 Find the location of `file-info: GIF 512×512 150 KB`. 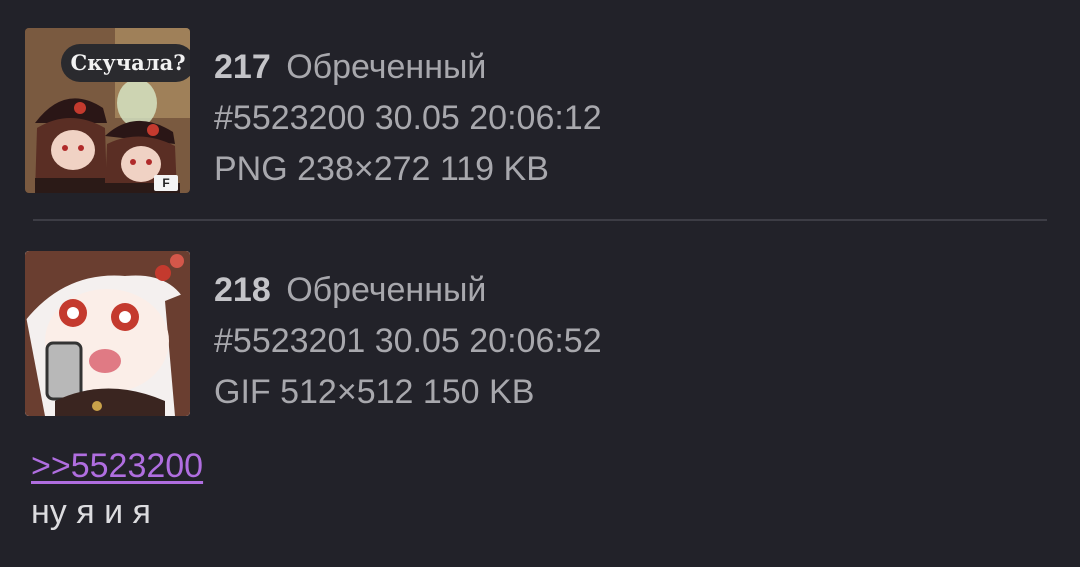

file-info: GIF 512×512 150 KB is located at coordinates (374, 392).